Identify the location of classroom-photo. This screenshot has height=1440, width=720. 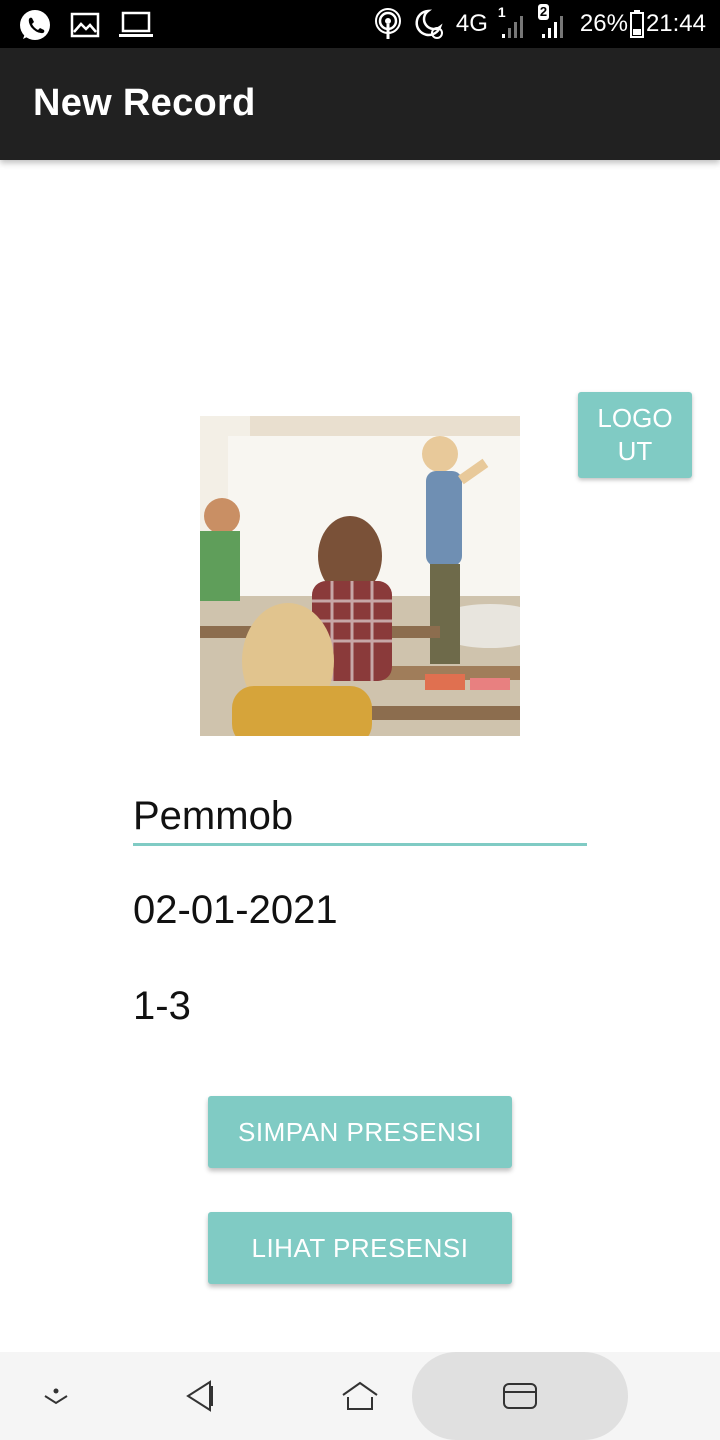
(360, 576).